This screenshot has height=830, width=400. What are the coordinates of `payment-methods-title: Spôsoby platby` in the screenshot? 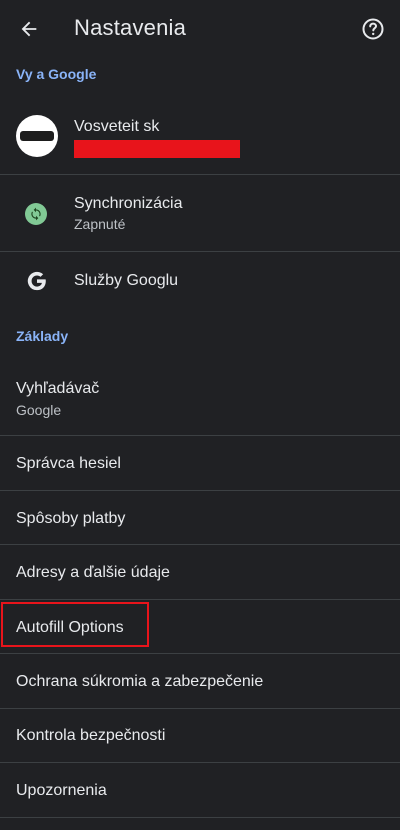 It's located at (71, 518).